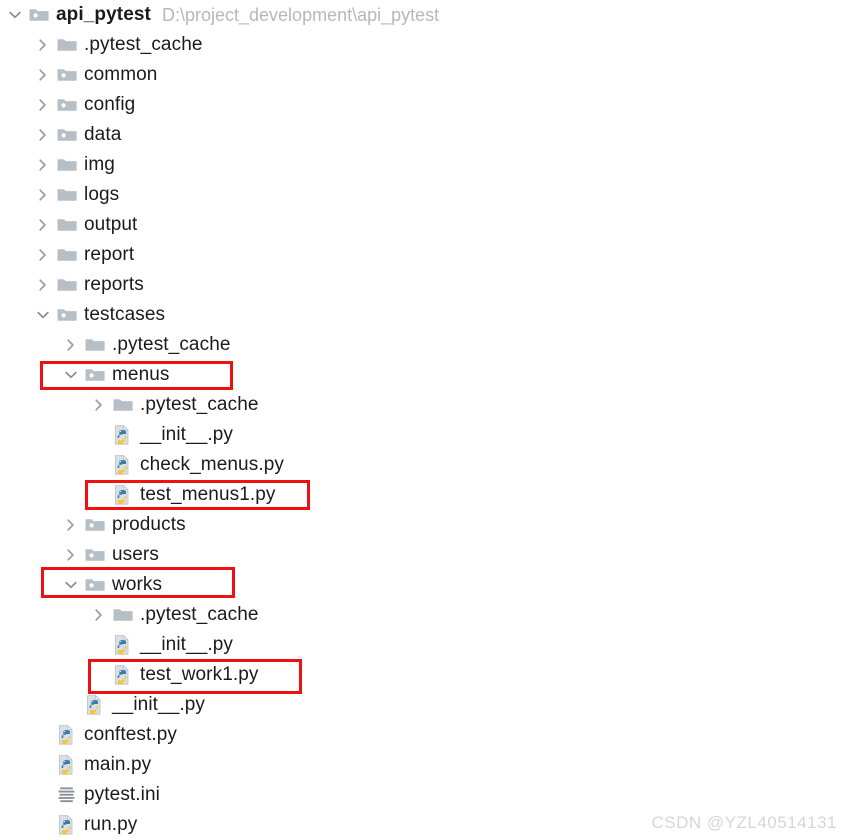  What do you see at coordinates (424, 255) in the screenshot?
I see `tree-row-report: report` at bounding box center [424, 255].